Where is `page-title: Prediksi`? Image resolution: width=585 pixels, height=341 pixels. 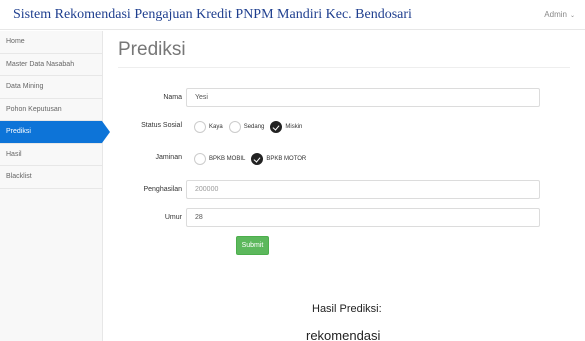
page-title: Prediksi is located at coordinates (152, 49).